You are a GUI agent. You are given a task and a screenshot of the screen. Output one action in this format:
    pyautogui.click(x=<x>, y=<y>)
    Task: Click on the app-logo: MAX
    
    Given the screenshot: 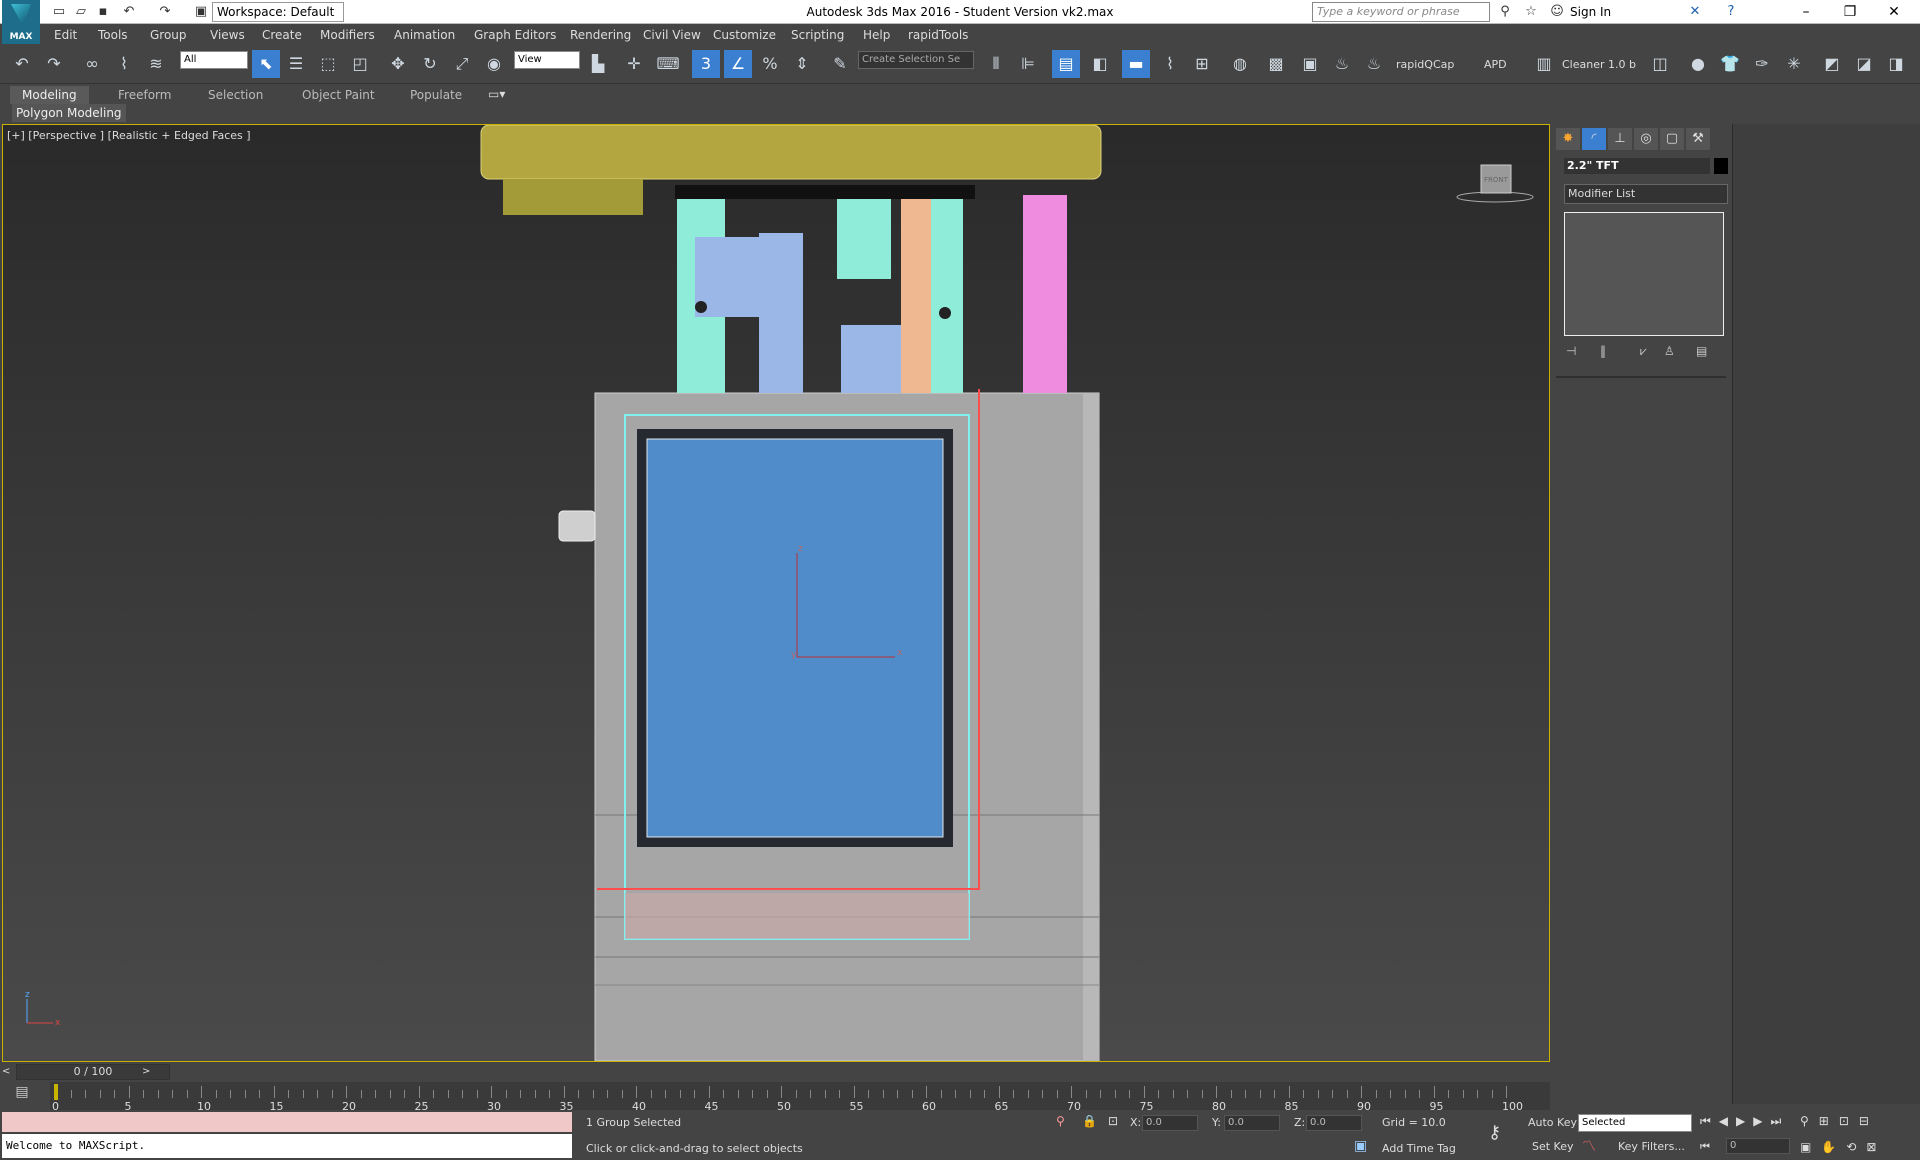 What is the action you would take?
    pyautogui.click(x=21, y=22)
    